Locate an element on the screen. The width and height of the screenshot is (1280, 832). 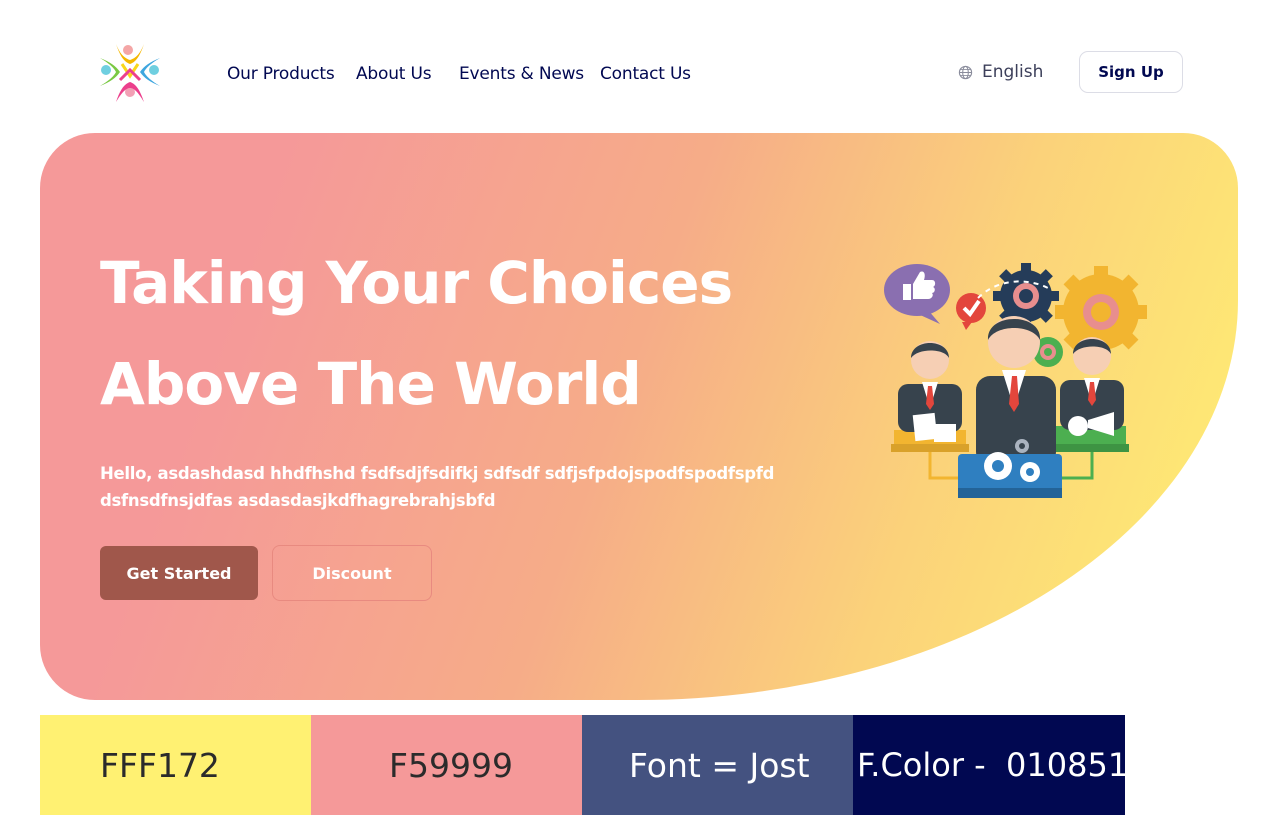
hero-title-line-2: Above The World is located at coordinates (371, 384).